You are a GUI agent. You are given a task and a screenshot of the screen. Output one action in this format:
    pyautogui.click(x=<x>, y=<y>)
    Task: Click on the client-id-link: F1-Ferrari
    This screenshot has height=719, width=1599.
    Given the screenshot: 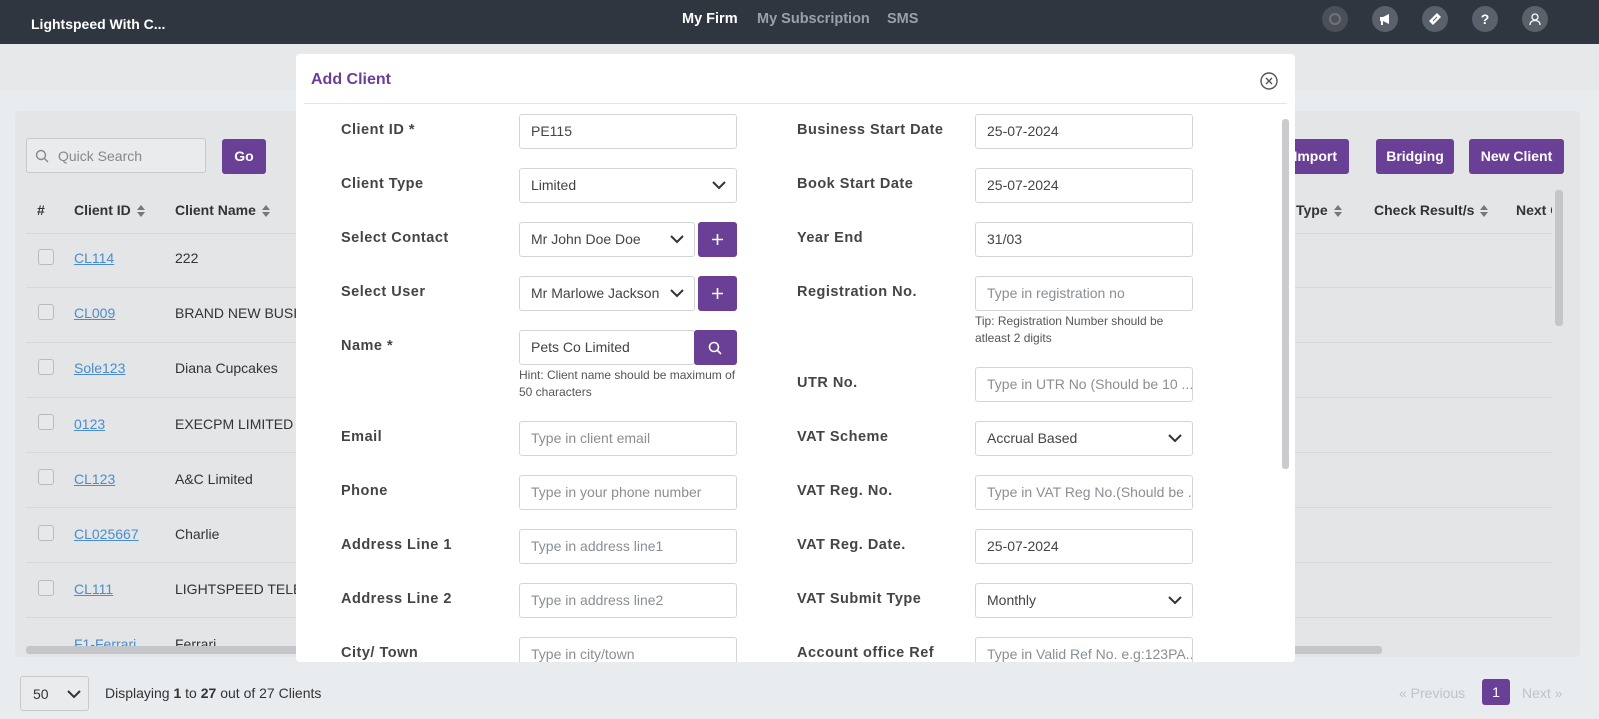 What is the action you would take?
    pyautogui.click(x=105, y=641)
    